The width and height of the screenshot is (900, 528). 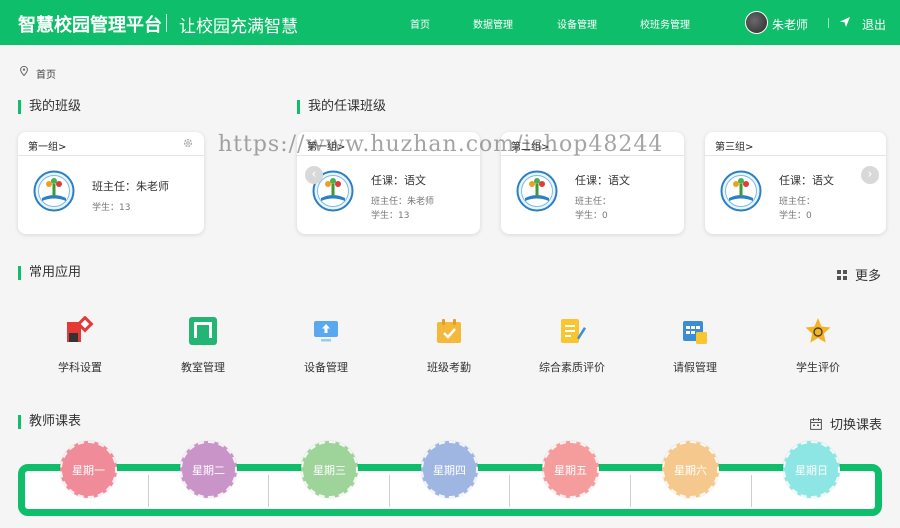 I want to click on more-apps-link: 更多, so click(x=859, y=274).